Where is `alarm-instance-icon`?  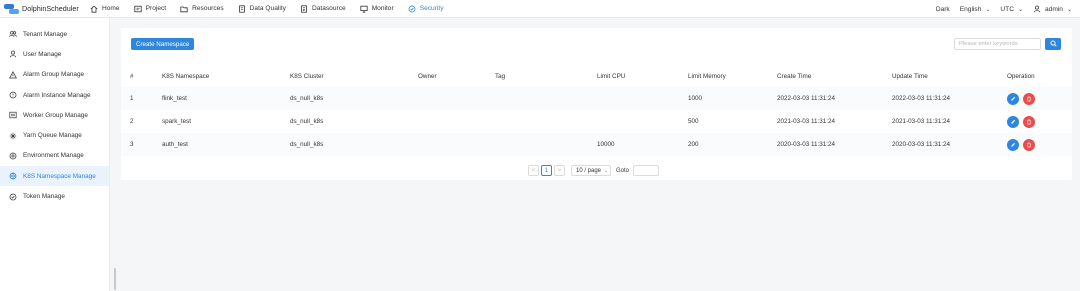
alarm-instance-icon is located at coordinates (13, 95).